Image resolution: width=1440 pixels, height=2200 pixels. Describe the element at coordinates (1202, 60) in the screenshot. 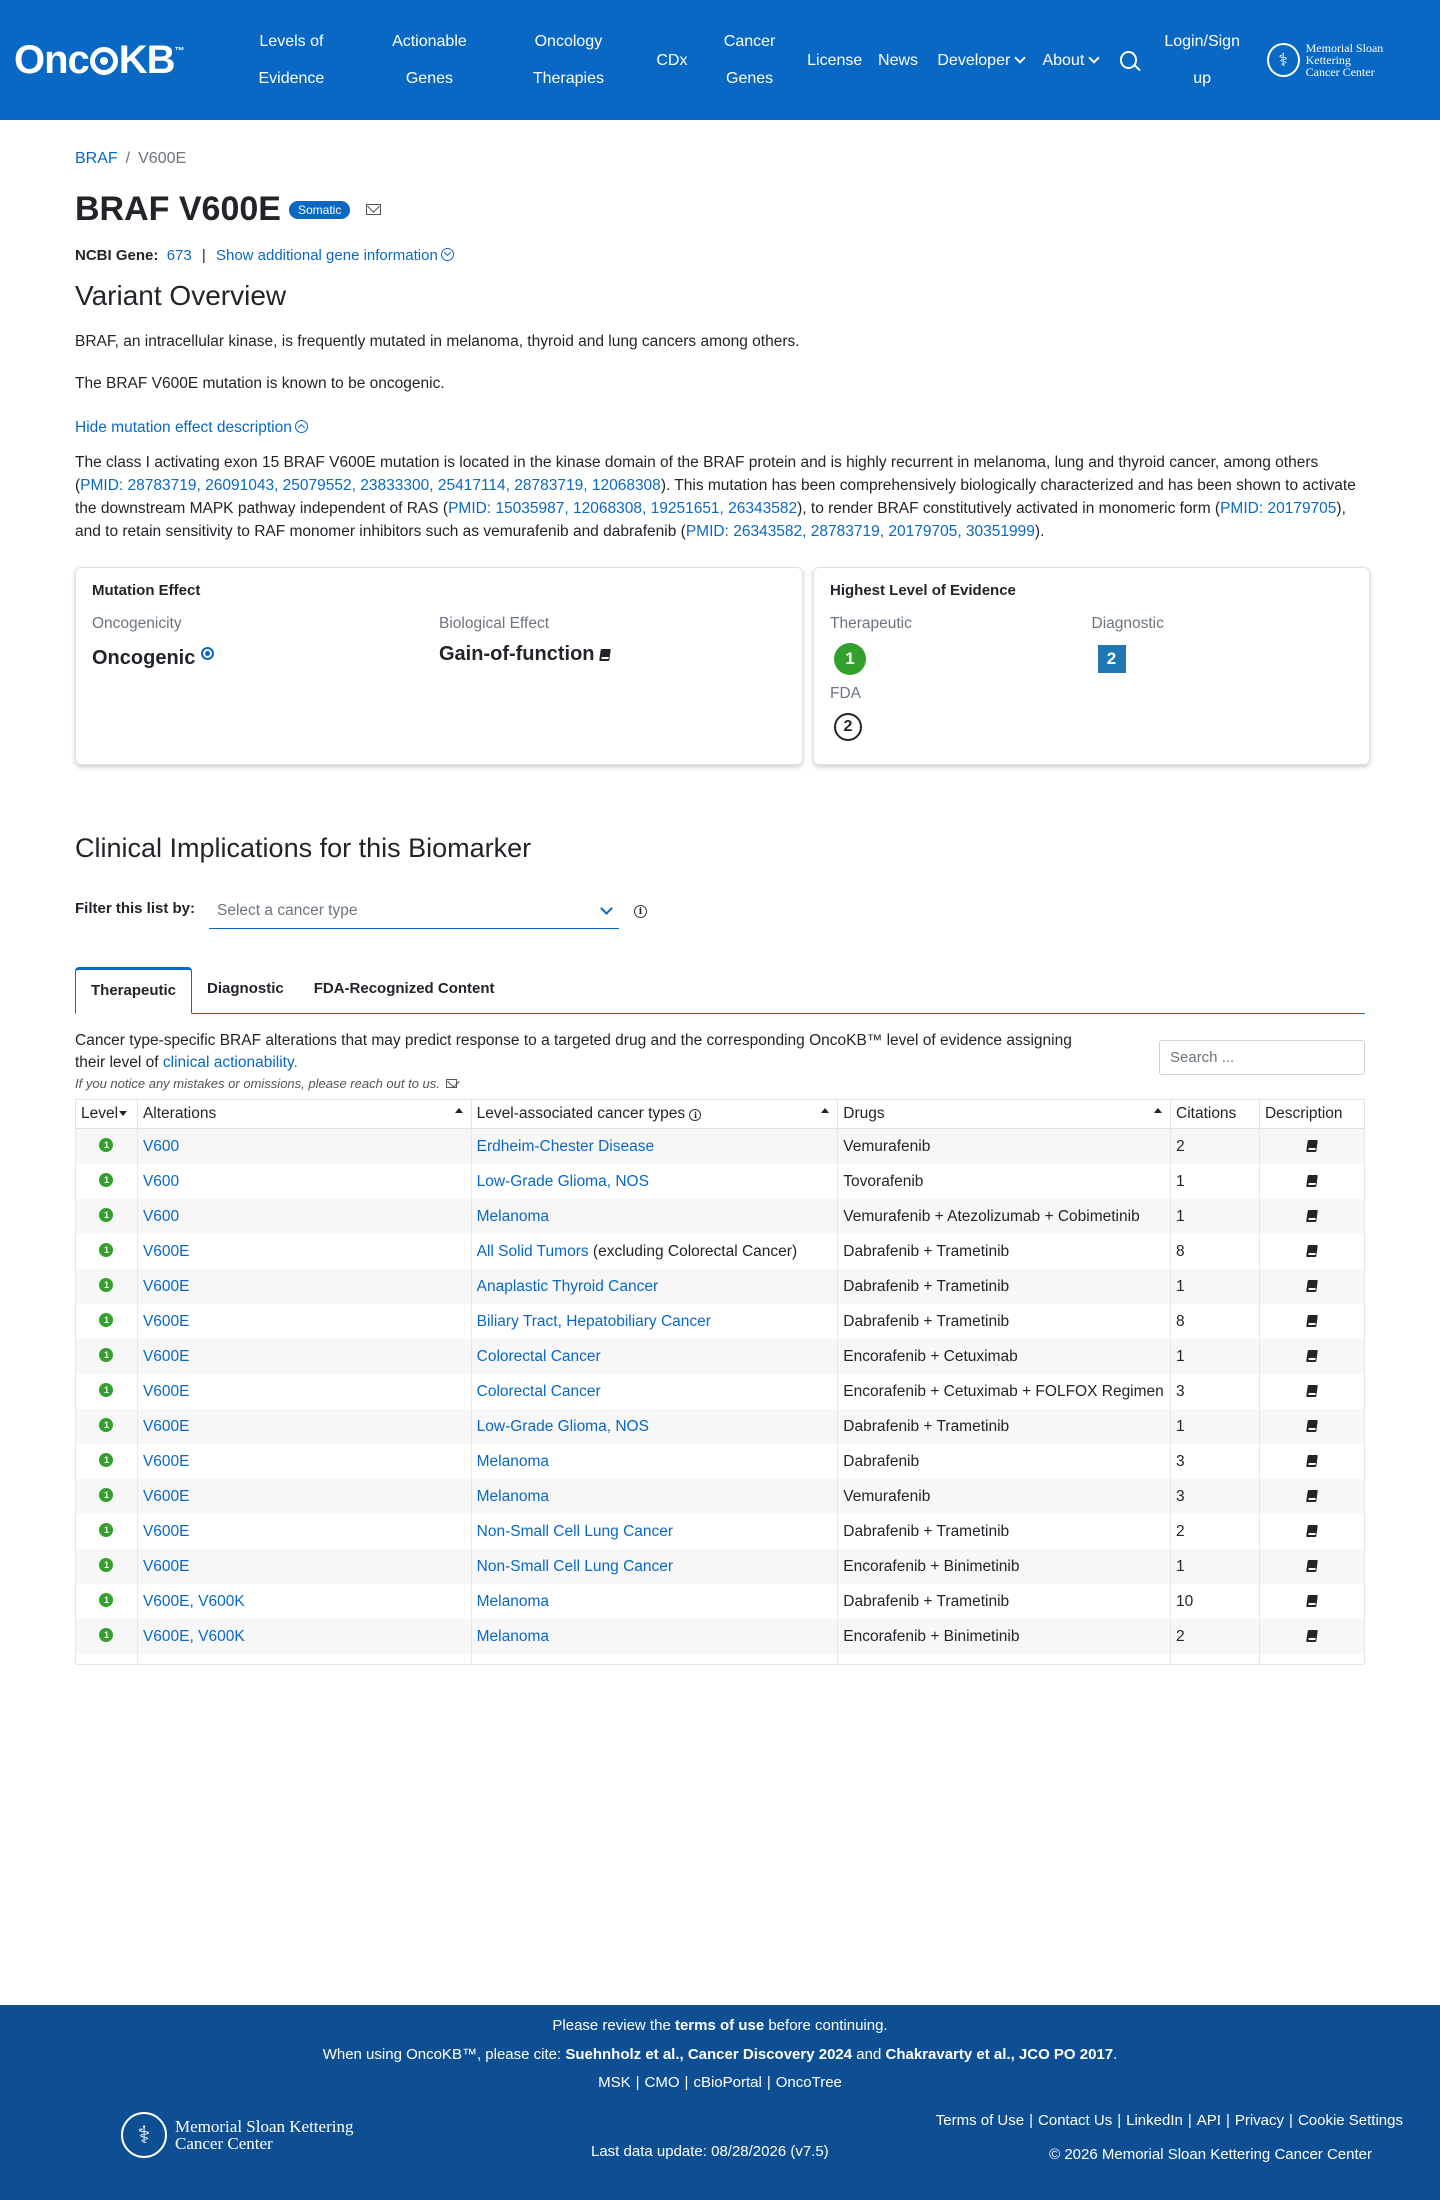

I see `nav-login-signup: Login/Sign up` at that location.